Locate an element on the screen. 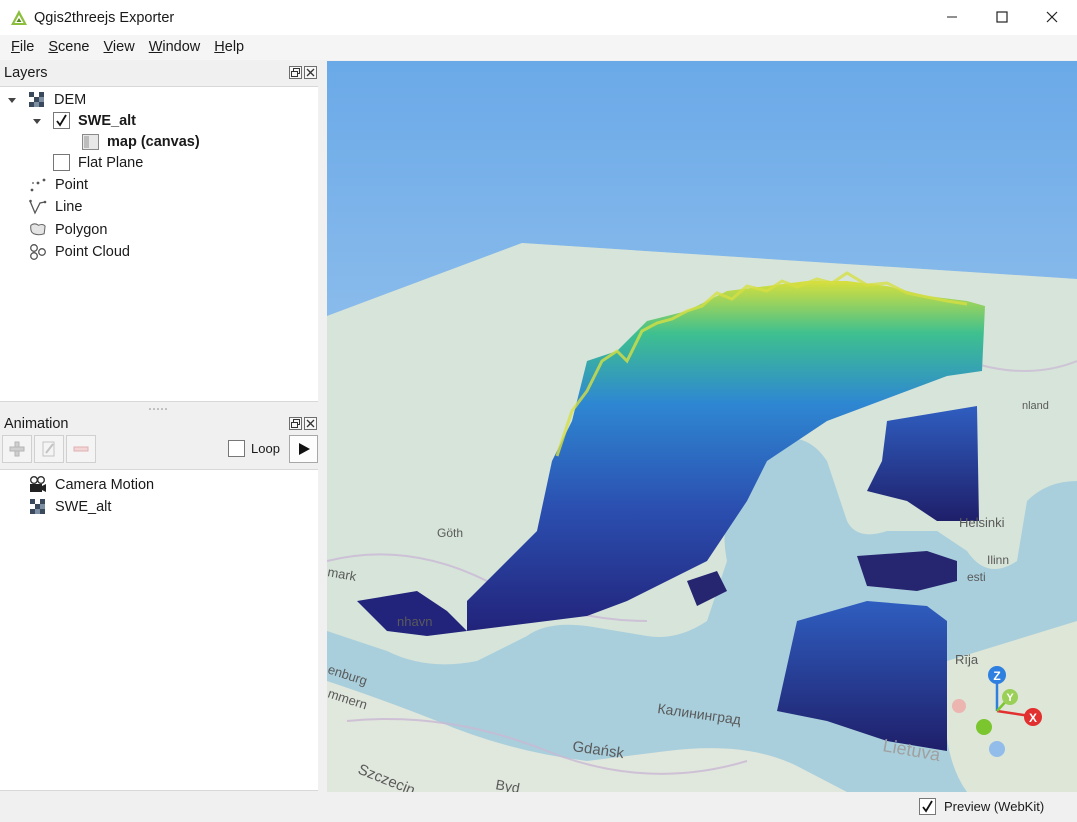 The height and width of the screenshot is (822, 1077). splitter-grip-icon is located at coordinates (158, 409).